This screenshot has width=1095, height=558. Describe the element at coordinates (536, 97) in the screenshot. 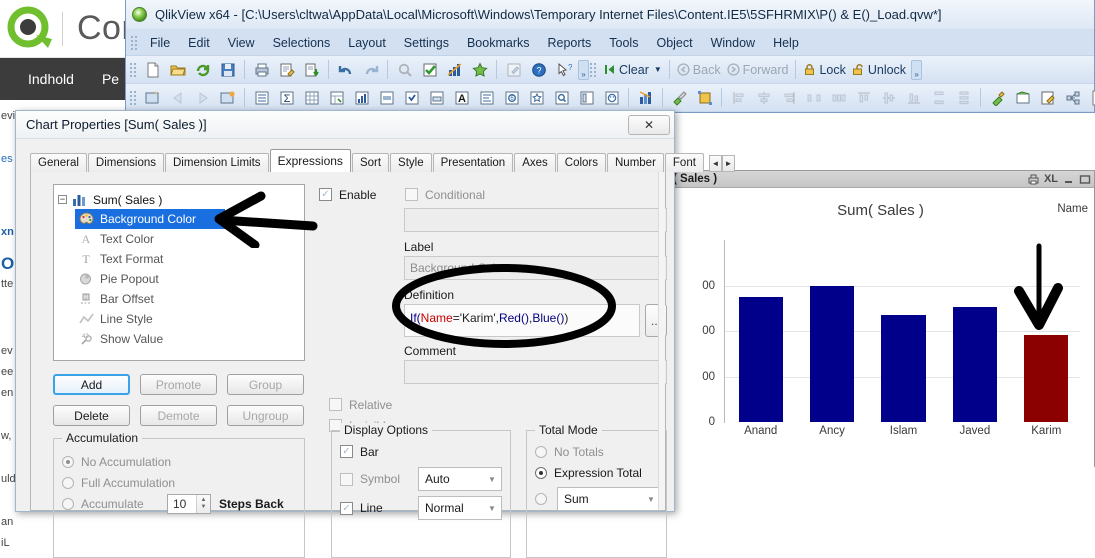

I see `bookmark-object-icon` at that location.